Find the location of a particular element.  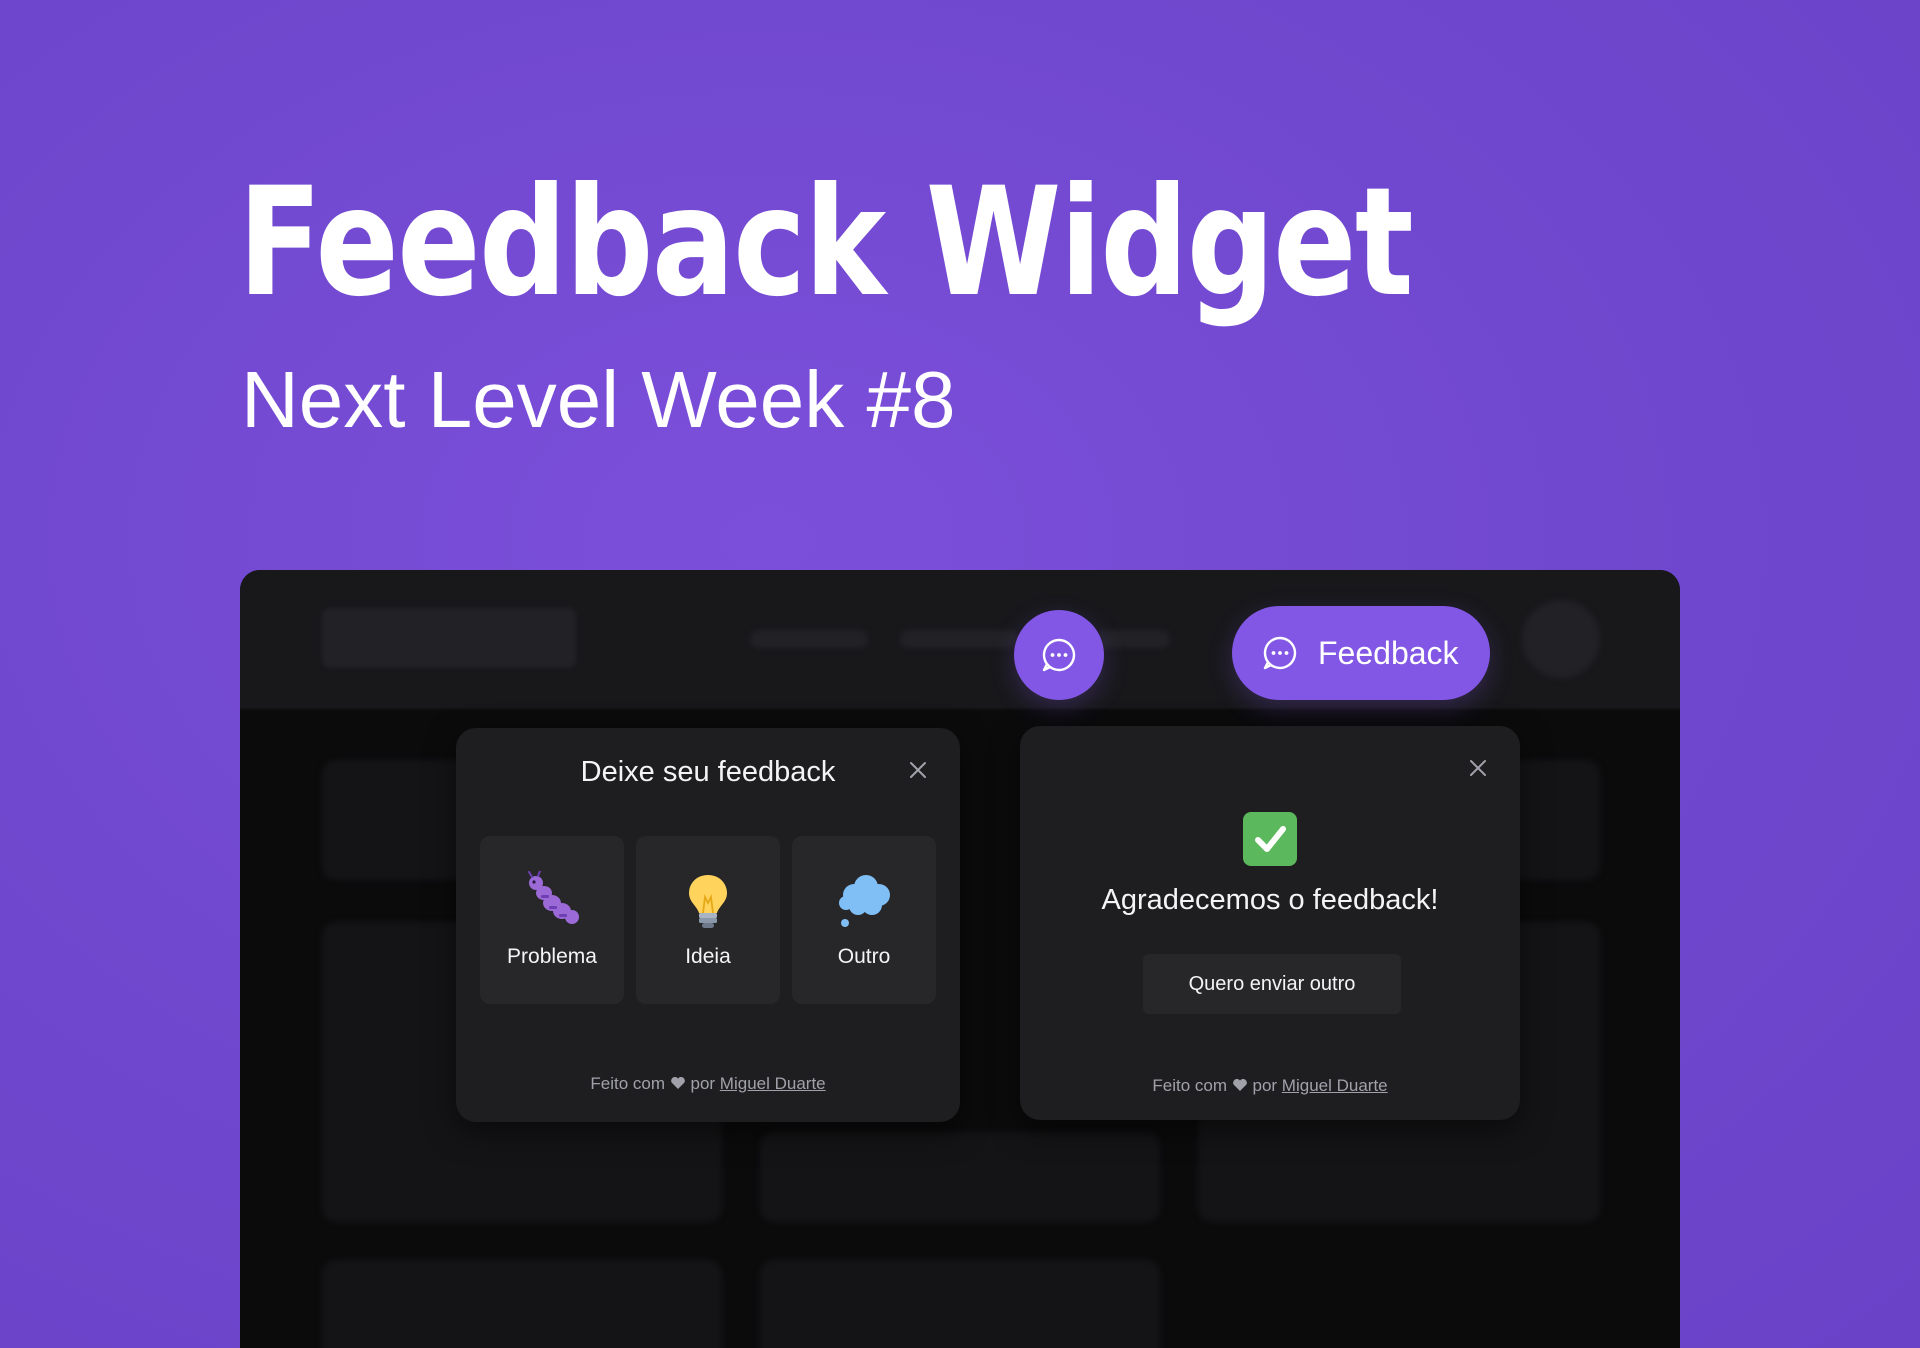

send-another-button: Quero enviar outro is located at coordinates (1272, 984).